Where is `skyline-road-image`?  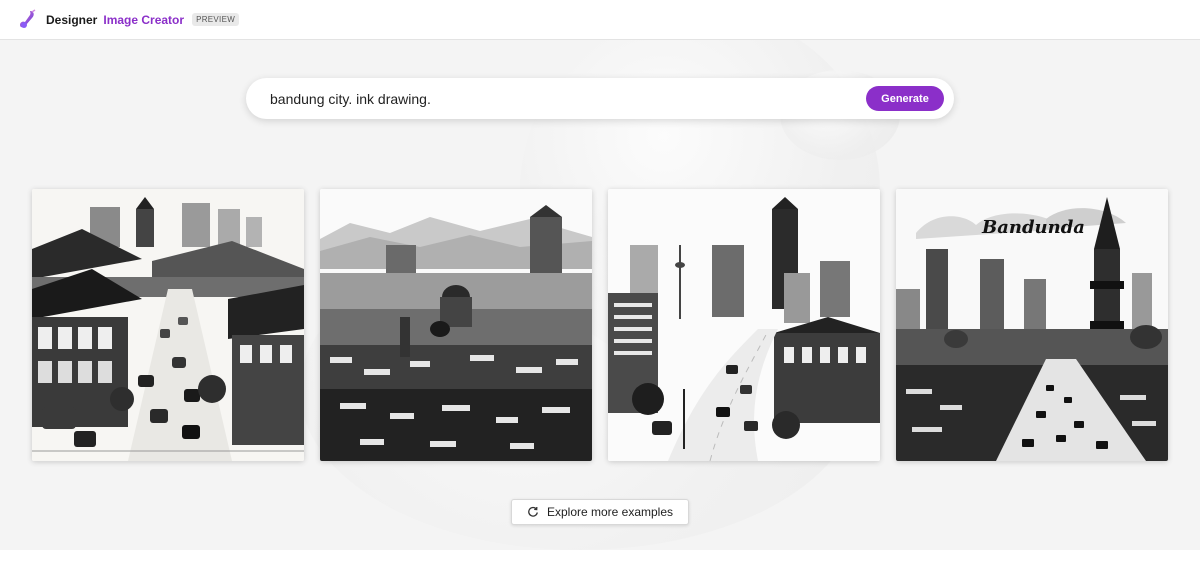
skyline-road-image is located at coordinates (744, 325).